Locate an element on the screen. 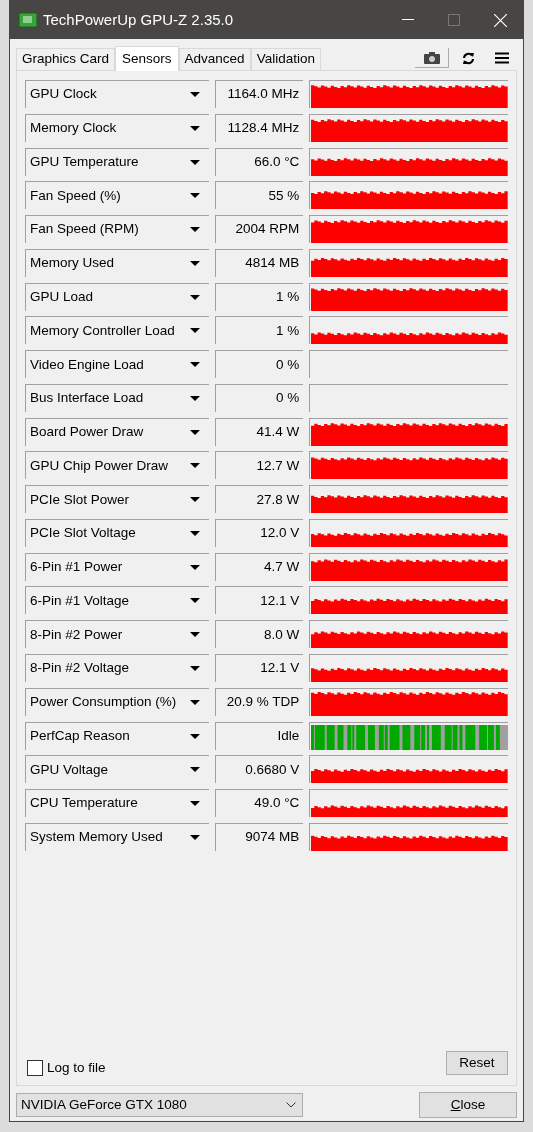 The width and height of the screenshot is (533, 1132). reset-button: Reset is located at coordinates (477, 1062).